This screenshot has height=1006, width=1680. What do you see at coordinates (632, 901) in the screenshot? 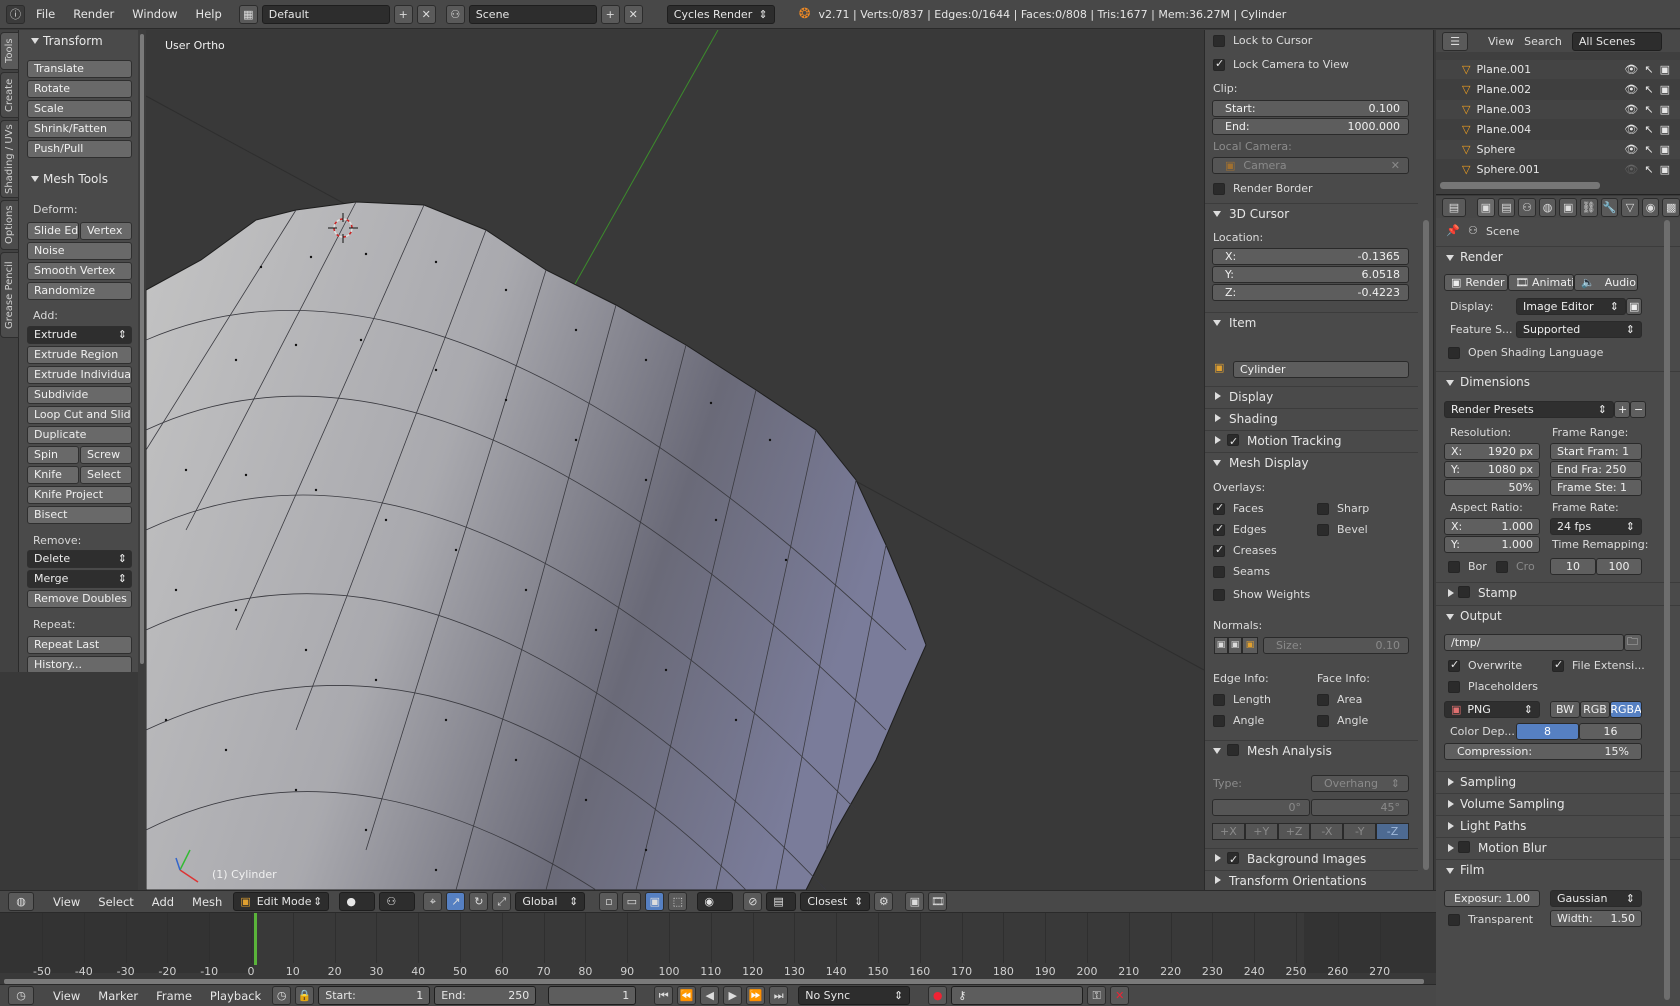
I see `edge-select-icon: ▭` at bounding box center [632, 901].